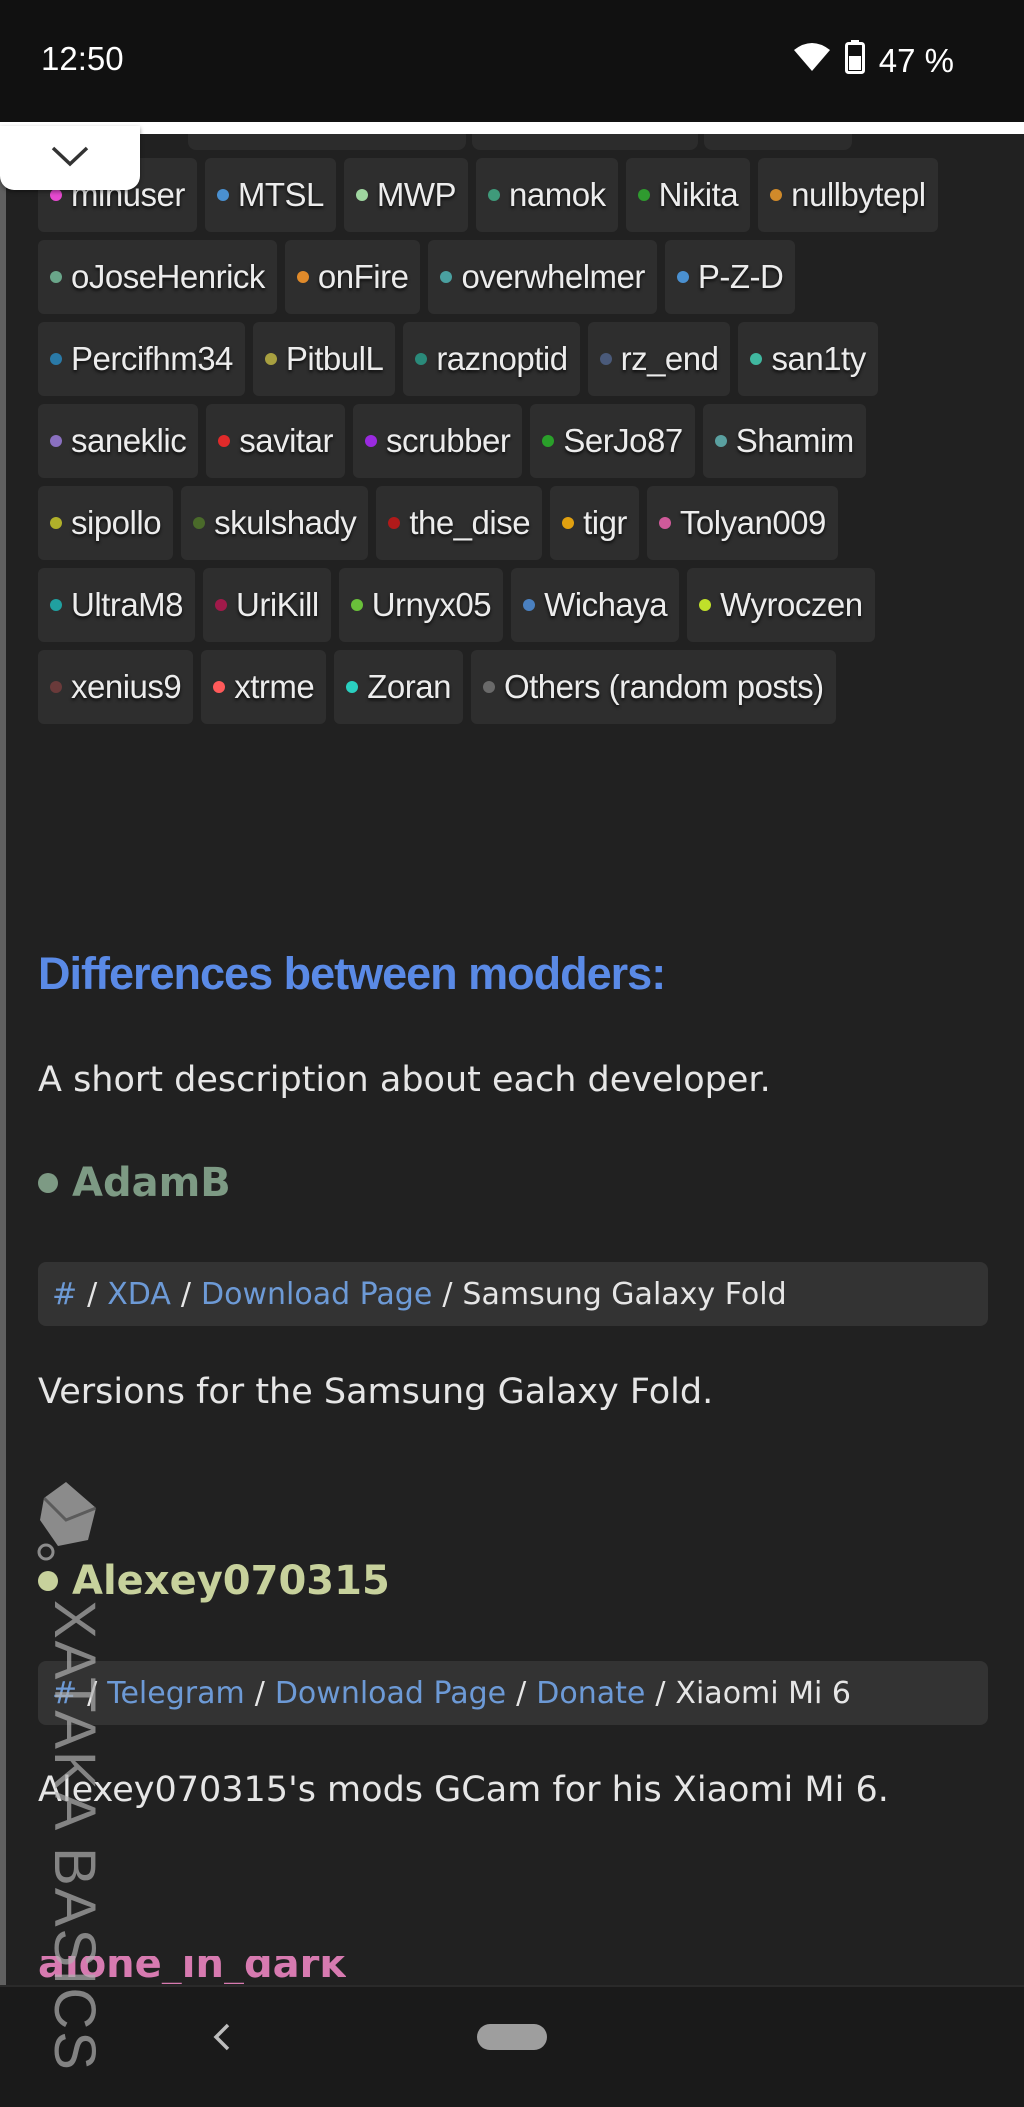  I want to click on chevron-down-icon, so click(70, 158).